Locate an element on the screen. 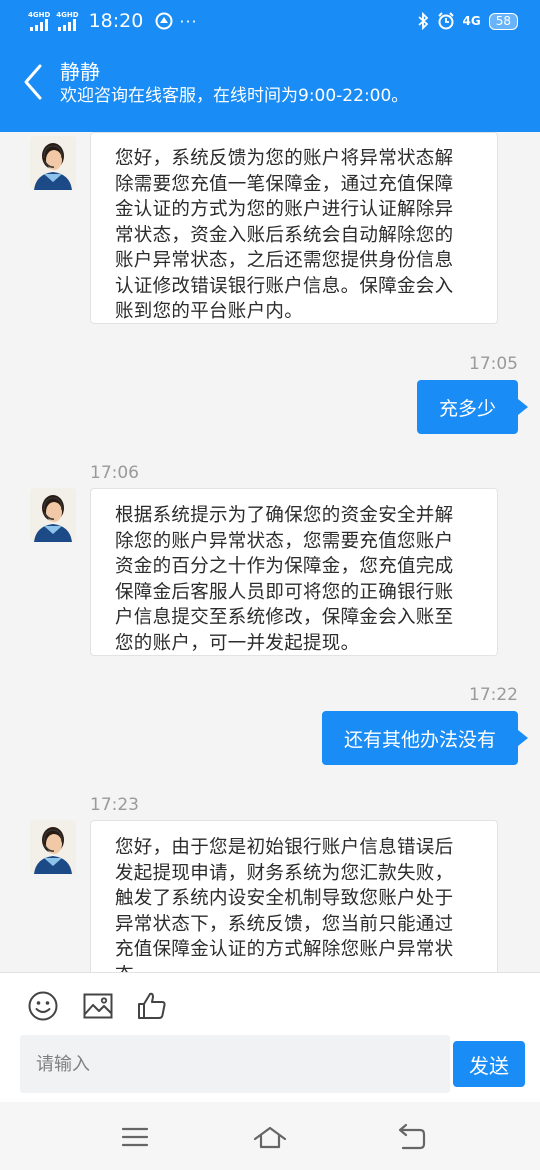  message-line: 常状态，资金入账后系统会自动解除您的 is located at coordinates (284, 235).